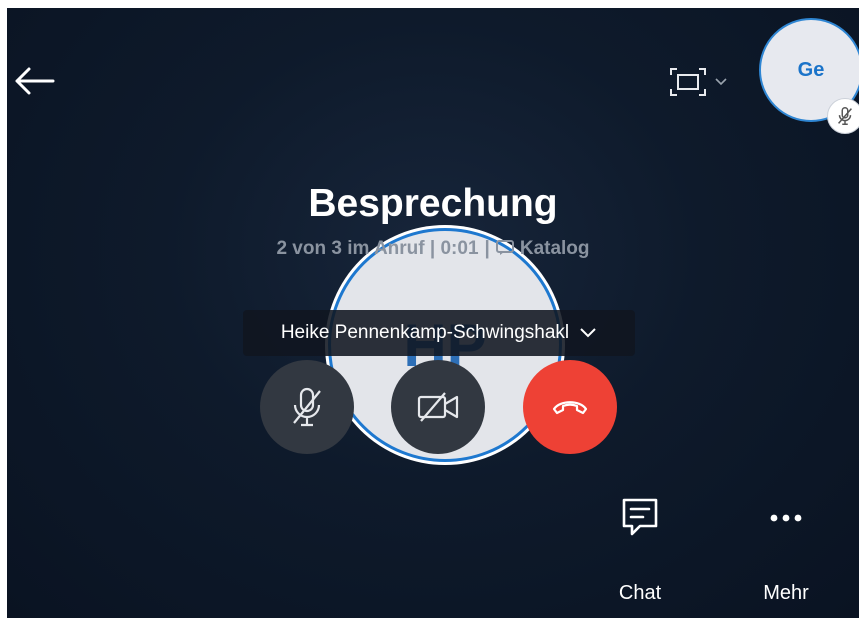 Image resolution: width=862 pixels, height=621 pixels. Describe the element at coordinates (786, 518) in the screenshot. I see `more-dots-icon` at that location.